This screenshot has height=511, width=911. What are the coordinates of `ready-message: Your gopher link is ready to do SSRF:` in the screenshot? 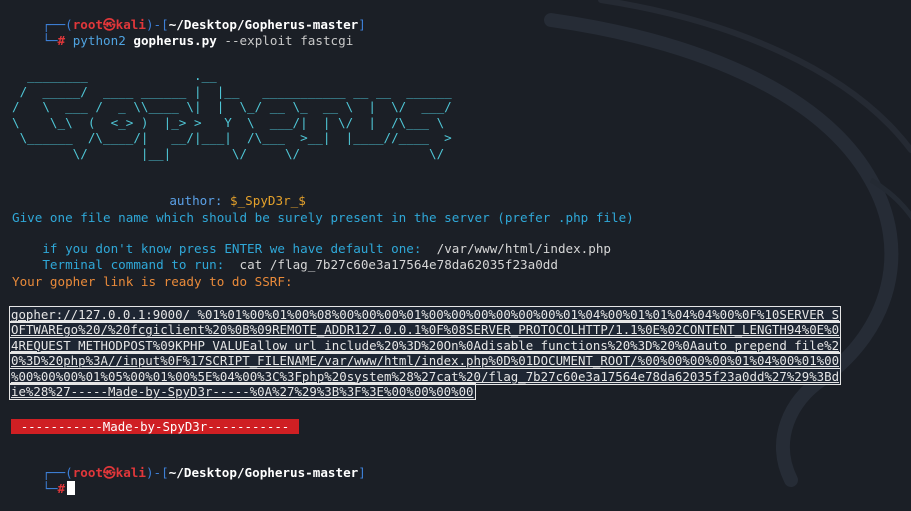 It's located at (152, 281).